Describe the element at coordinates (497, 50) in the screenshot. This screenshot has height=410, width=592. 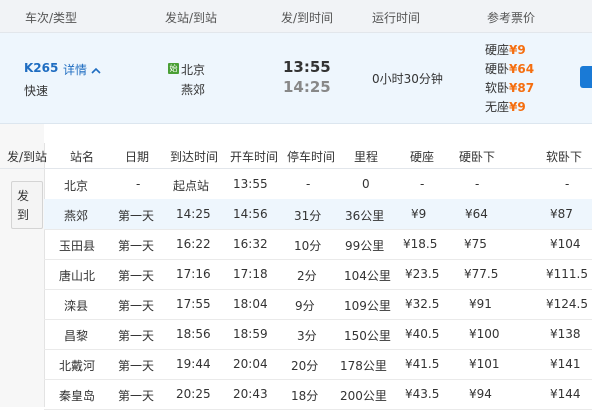
I see `stop-cell: 硬座` at that location.